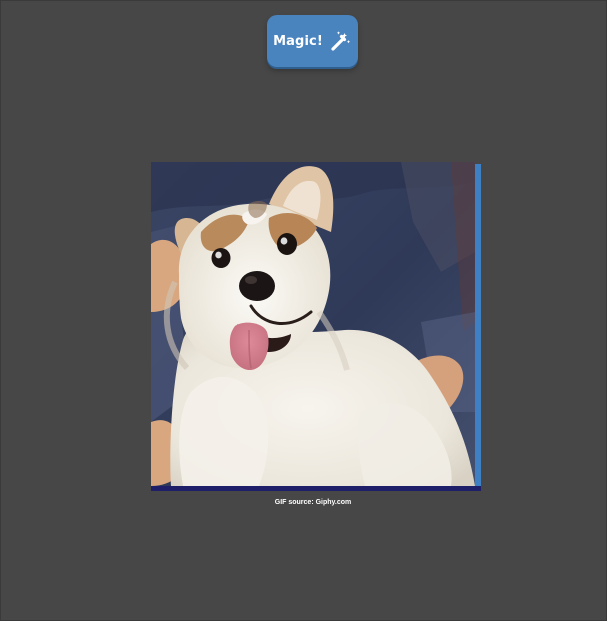 This screenshot has height=621, width=607. I want to click on magic-wand-icon, so click(341, 41).